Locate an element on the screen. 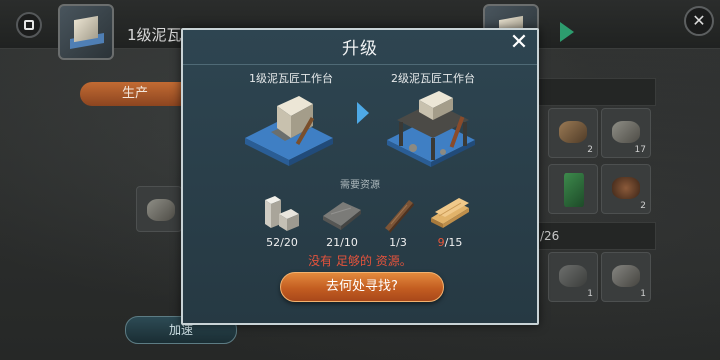 This screenshot has height=360, width=720. workbench-title: 1级泥瓦 is located at coordinates (154, 35).